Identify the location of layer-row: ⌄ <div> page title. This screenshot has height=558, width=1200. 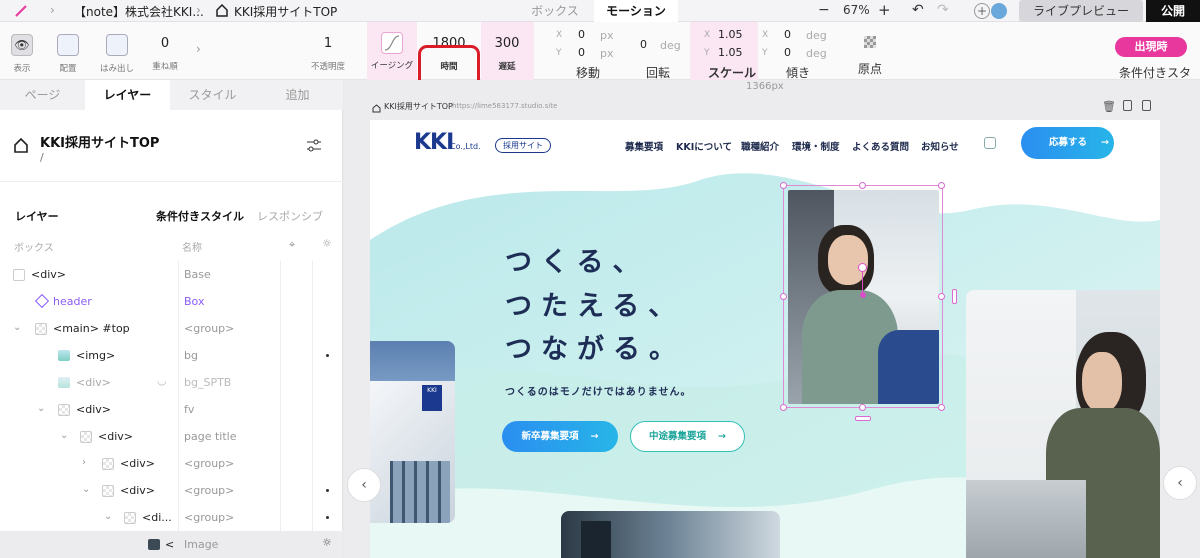
(171, 436).